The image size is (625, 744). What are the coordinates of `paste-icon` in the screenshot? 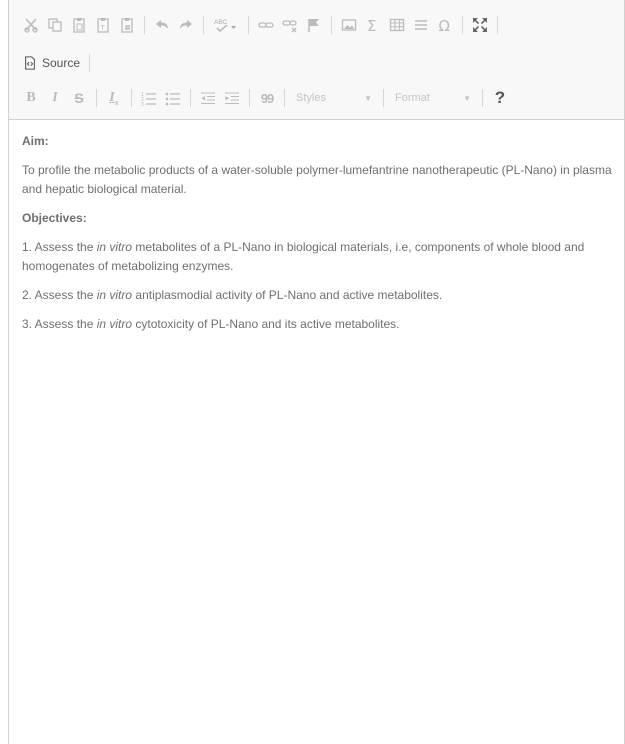 It's located at (79, 25).